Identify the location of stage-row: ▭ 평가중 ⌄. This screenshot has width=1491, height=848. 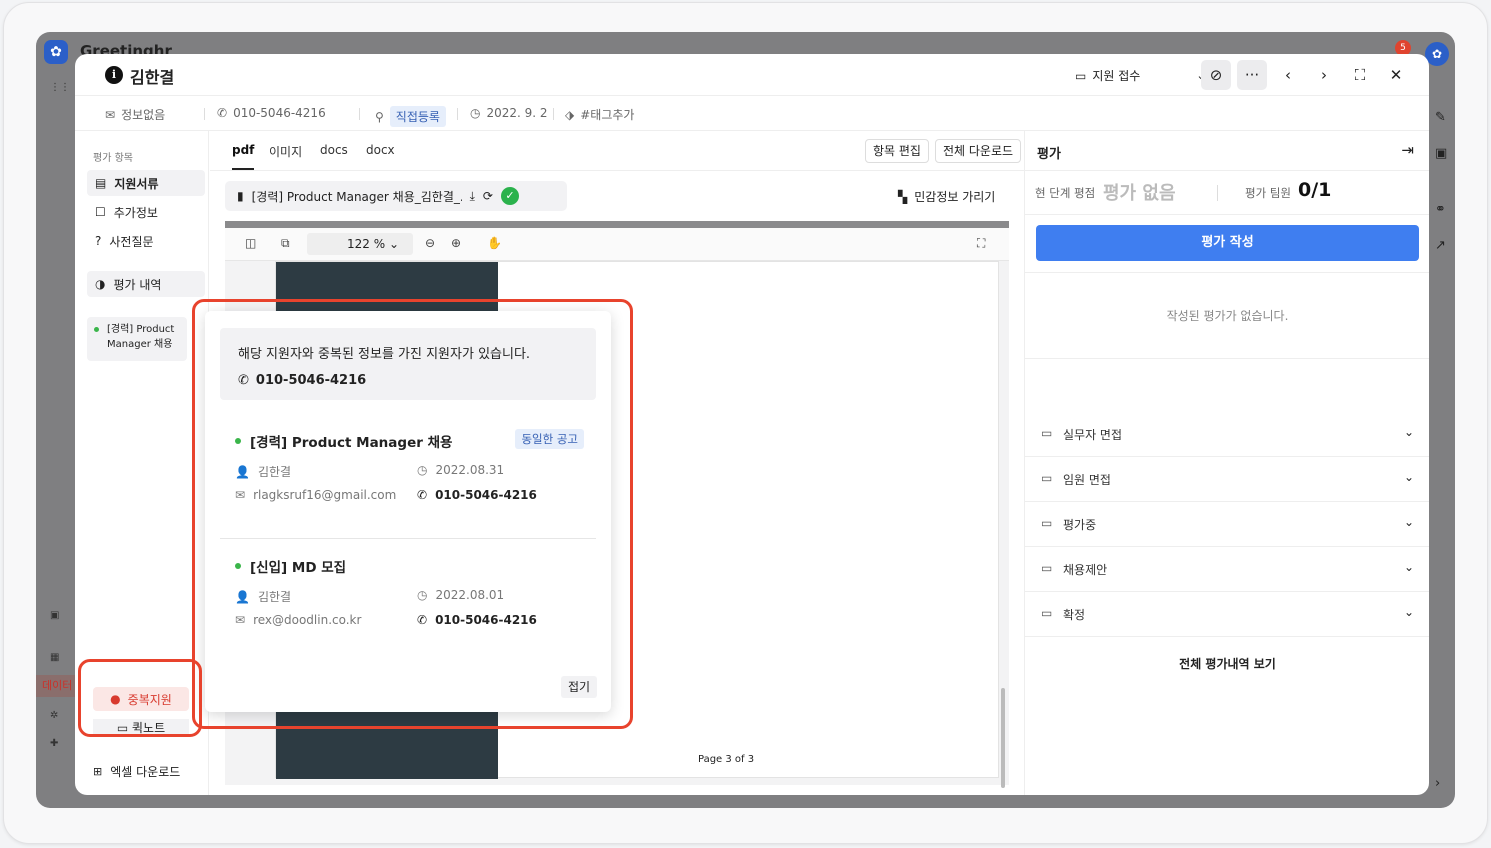
(1227, 524).